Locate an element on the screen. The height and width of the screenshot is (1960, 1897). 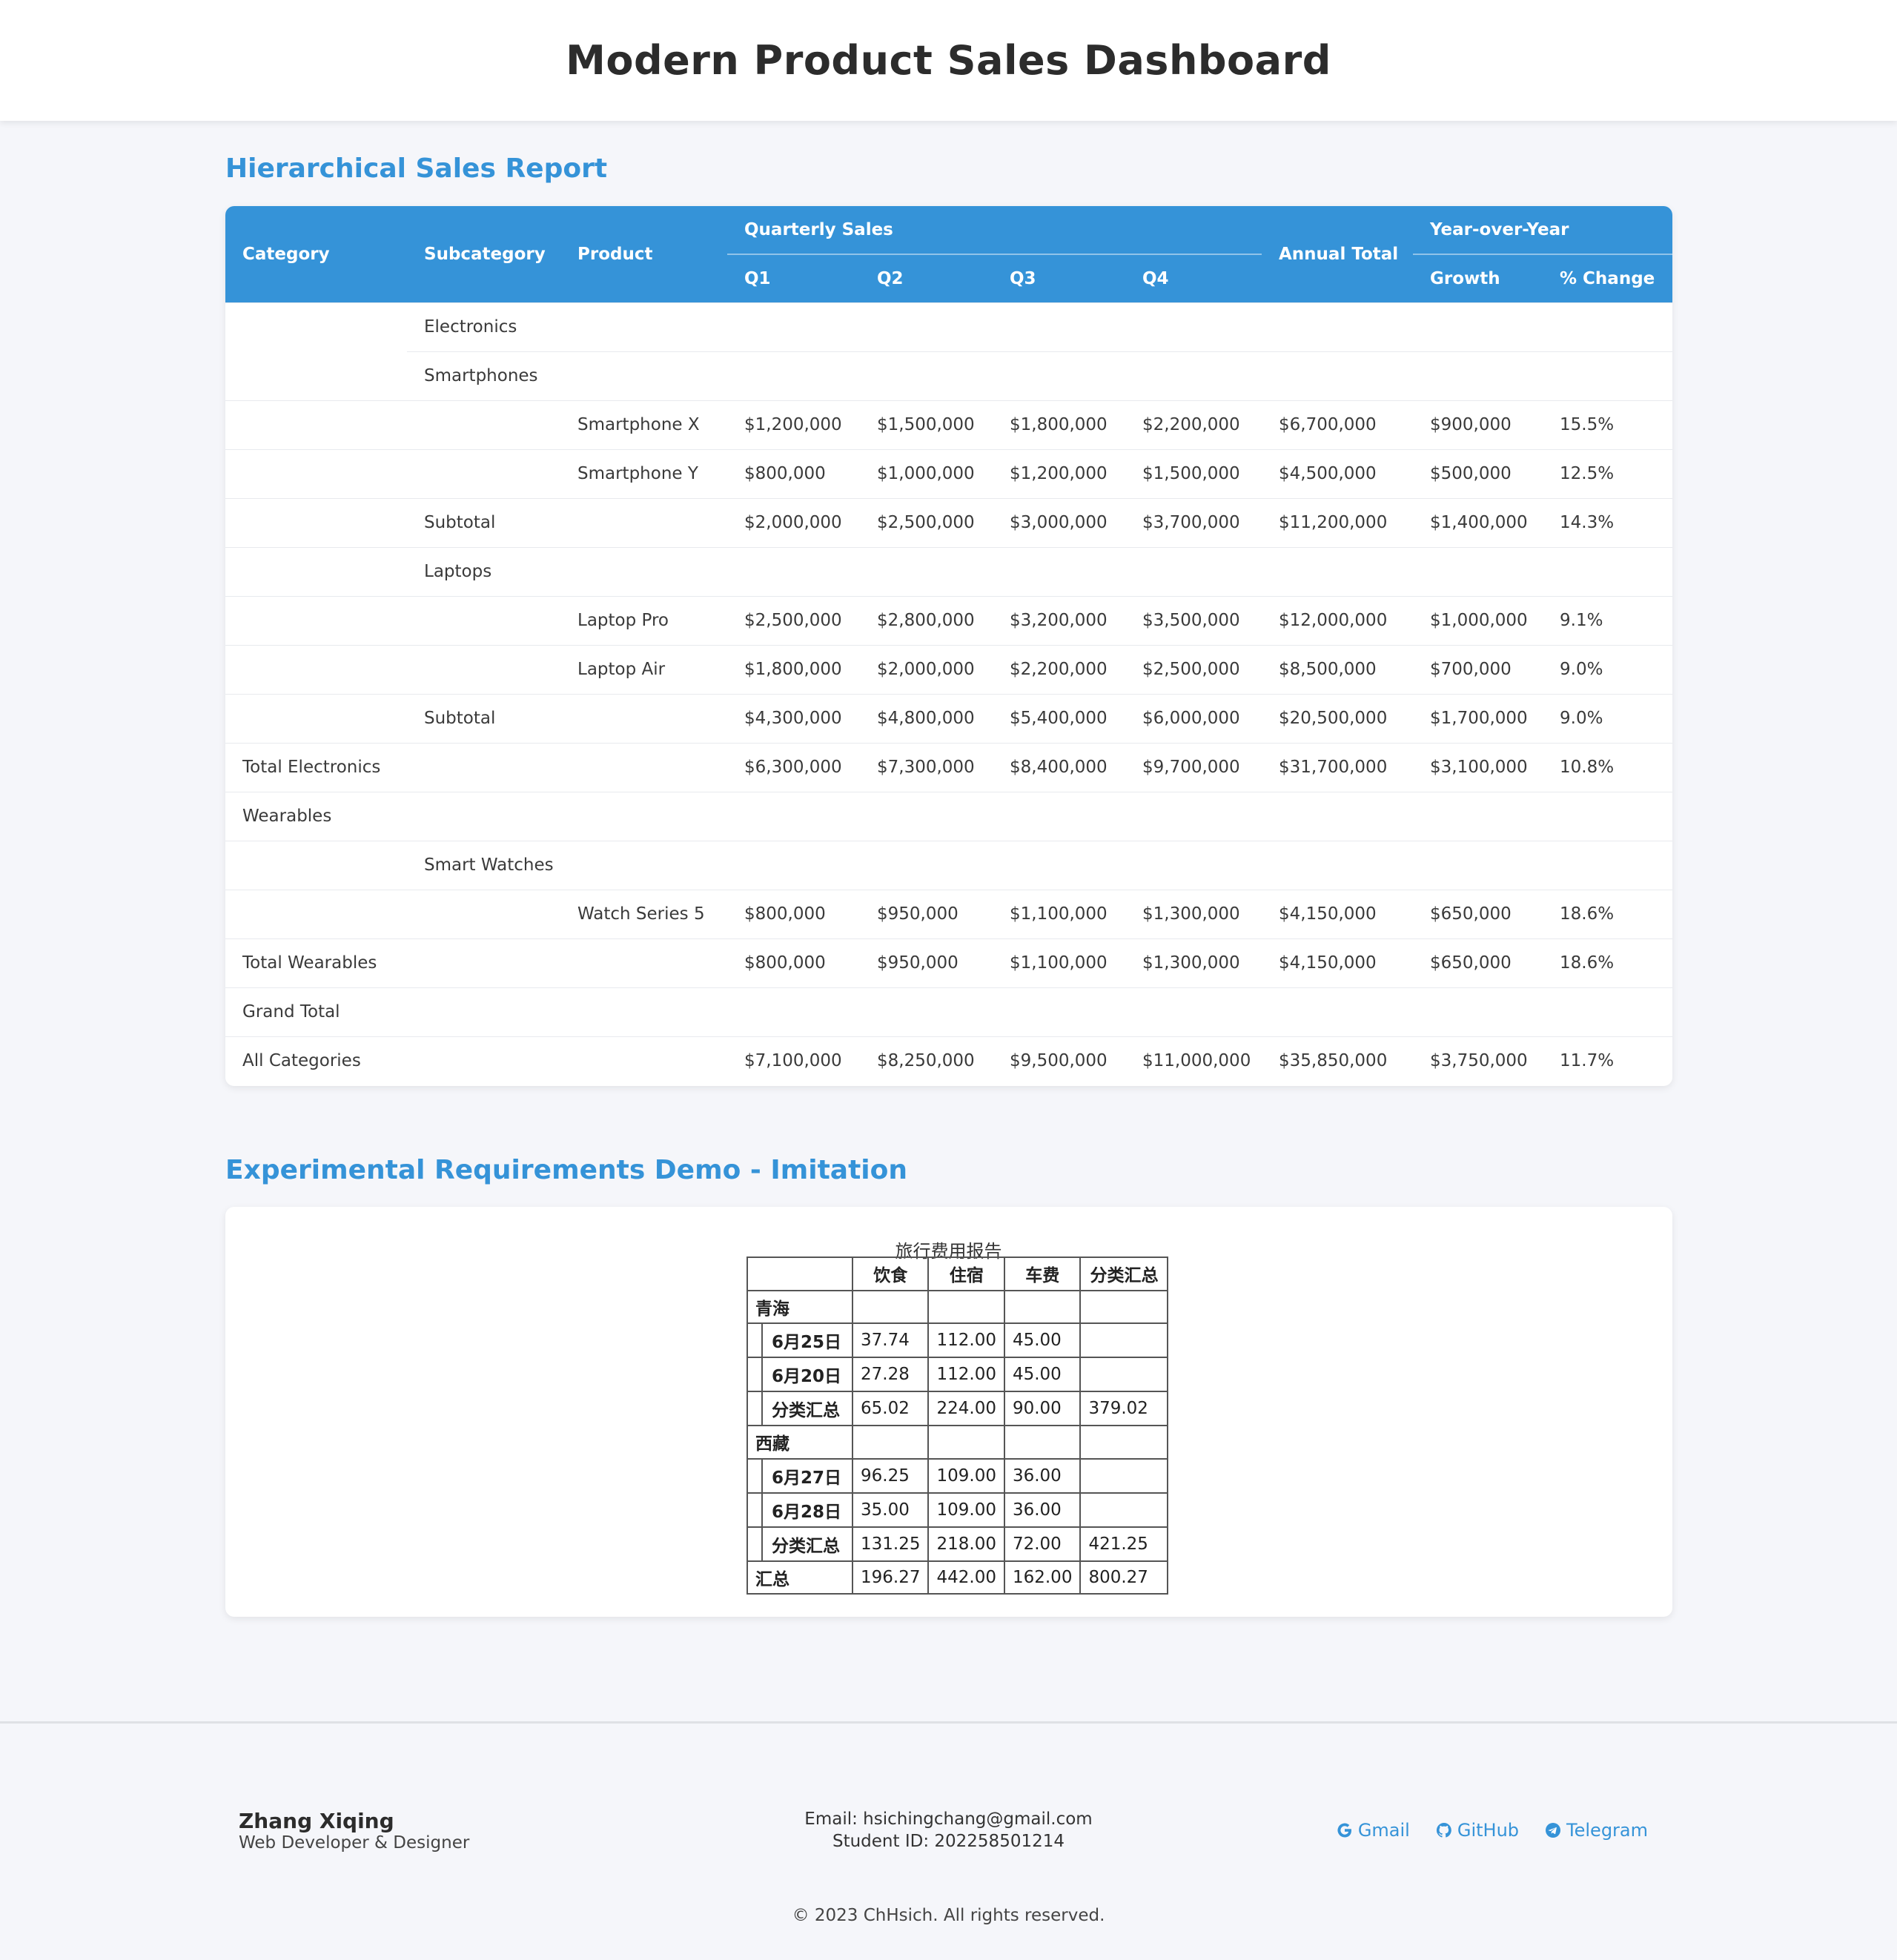
travel-row: 青海 is located at coordinates (957, 1307).